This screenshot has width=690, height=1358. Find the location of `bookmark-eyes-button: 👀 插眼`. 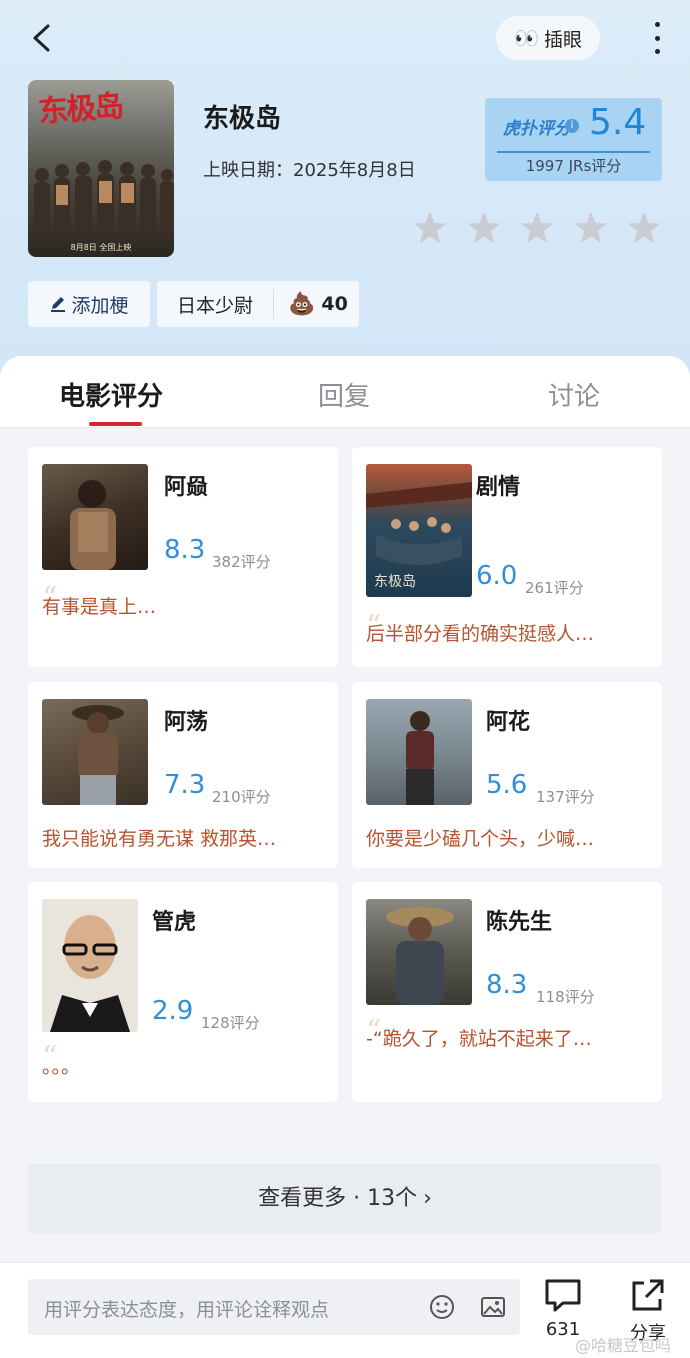

bookmark-eyes-button: 👀 插眼 is located at coordinates (548, 38).